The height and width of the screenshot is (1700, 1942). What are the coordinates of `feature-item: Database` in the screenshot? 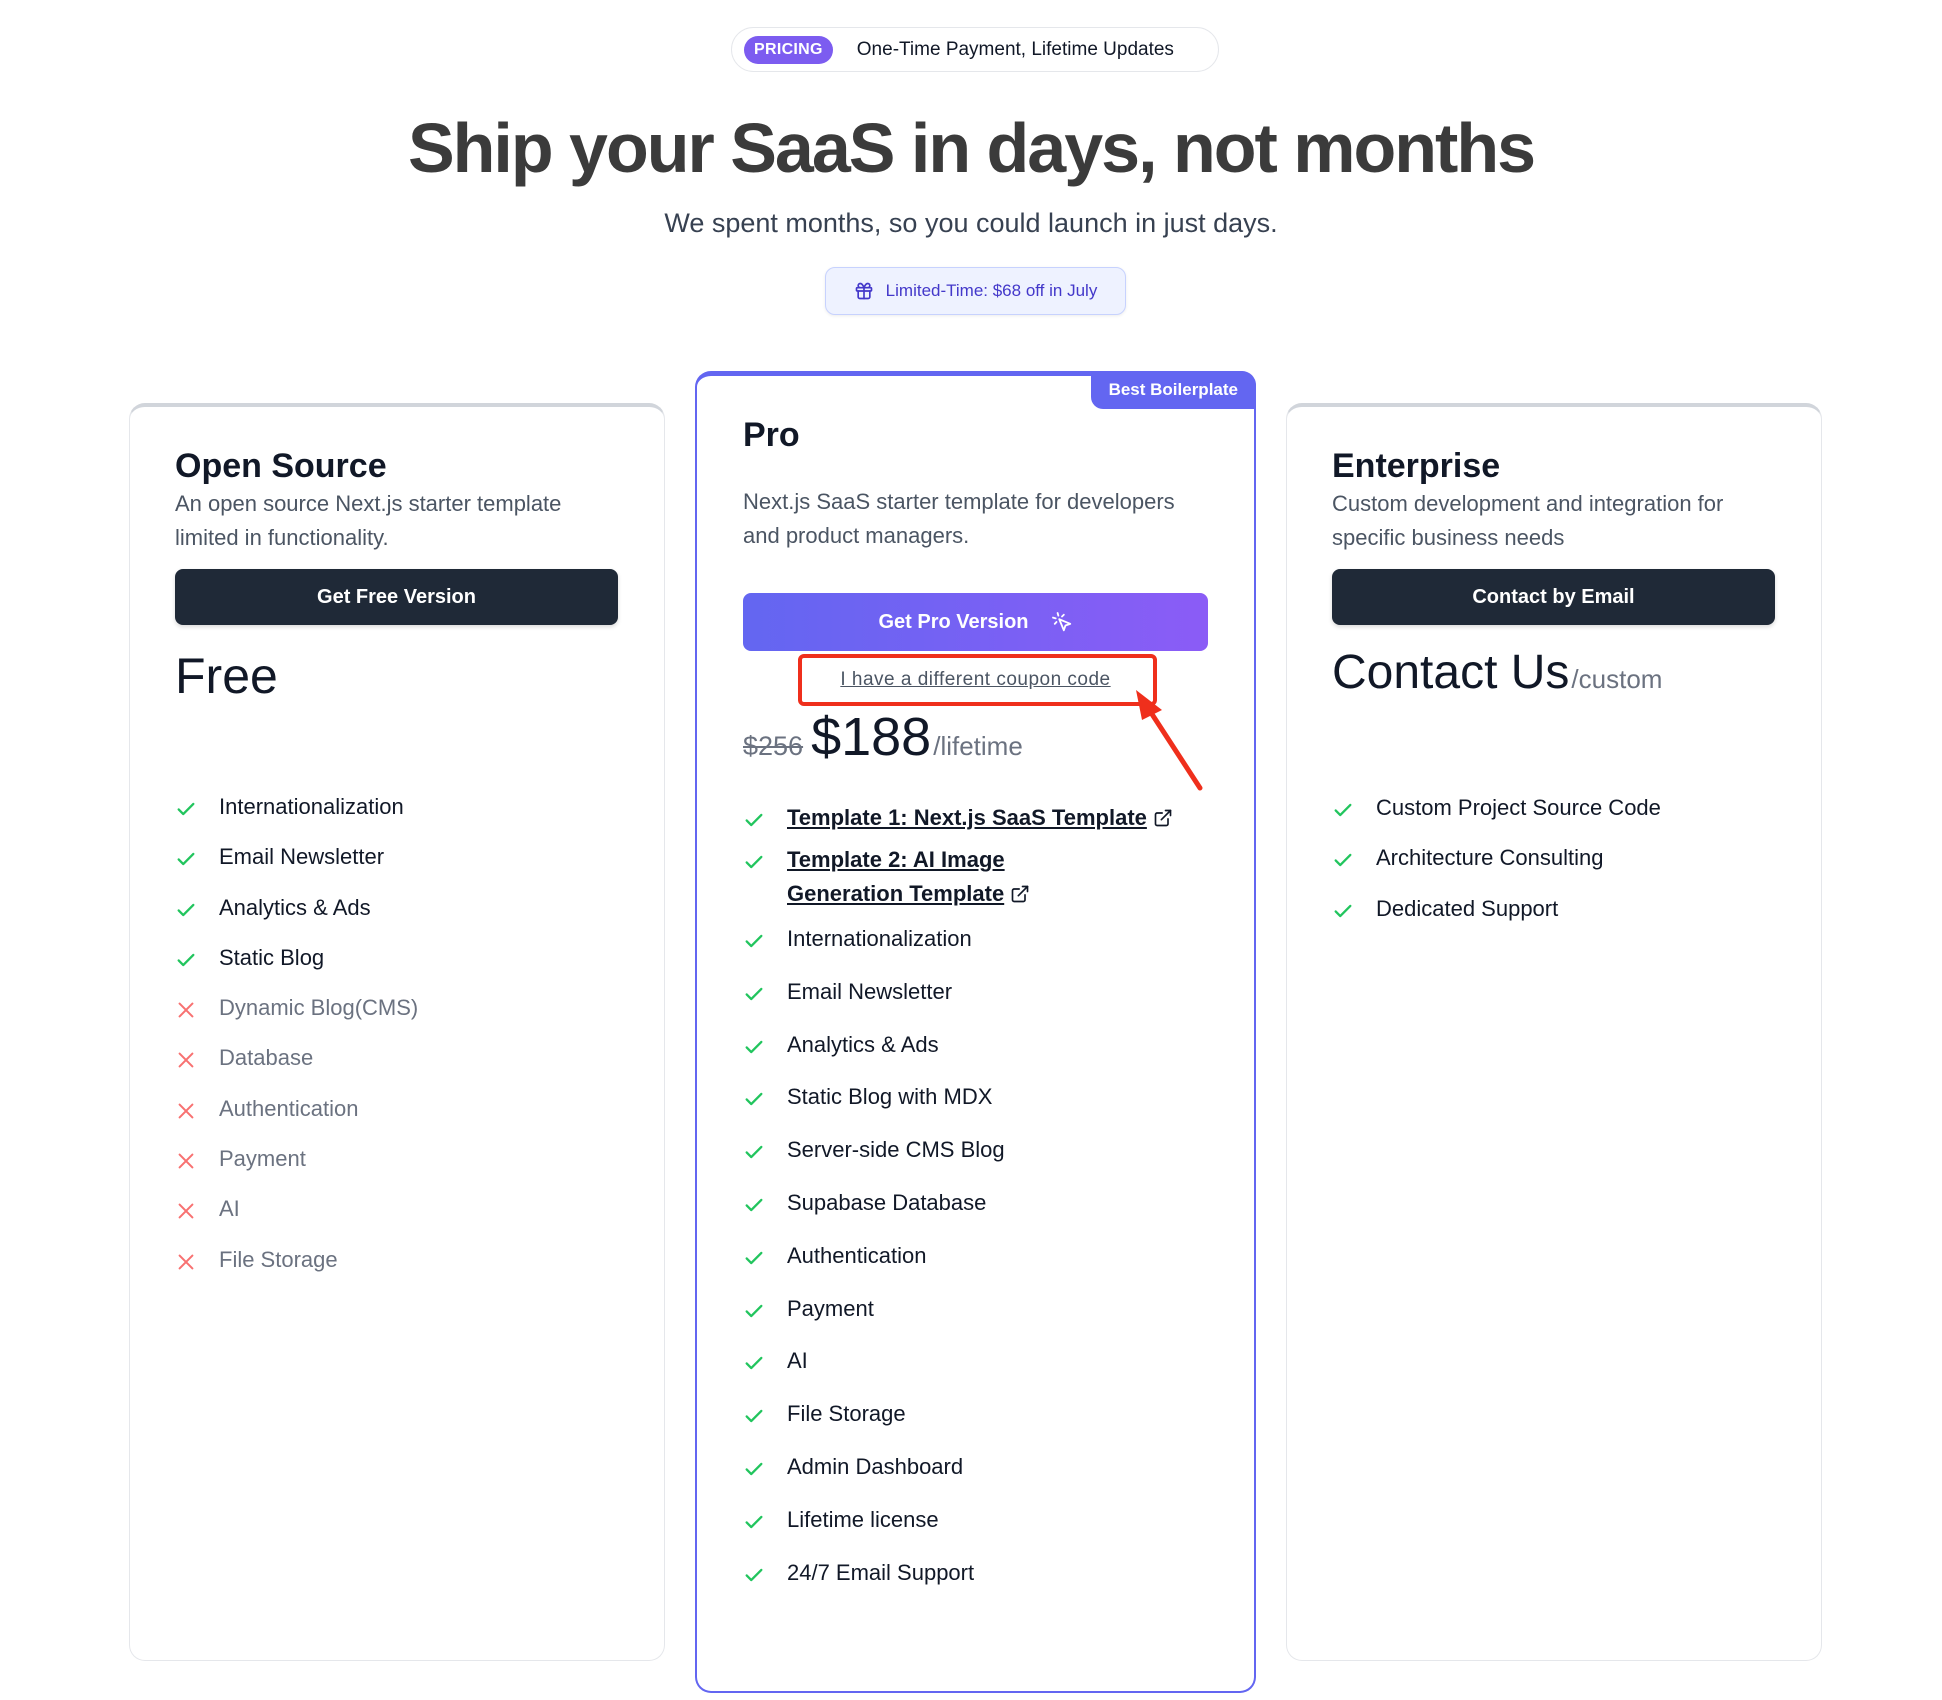 It's located at (296, 1070).